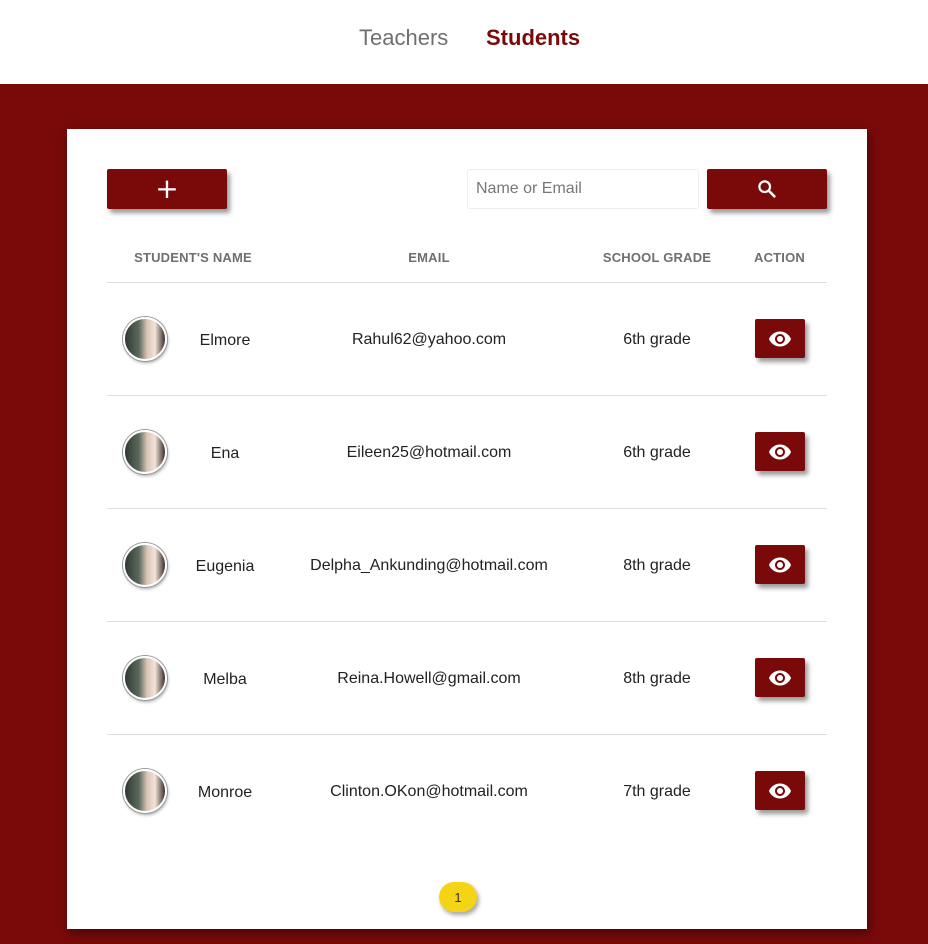  I want to click on tab-students: Students, so click(533, 38).